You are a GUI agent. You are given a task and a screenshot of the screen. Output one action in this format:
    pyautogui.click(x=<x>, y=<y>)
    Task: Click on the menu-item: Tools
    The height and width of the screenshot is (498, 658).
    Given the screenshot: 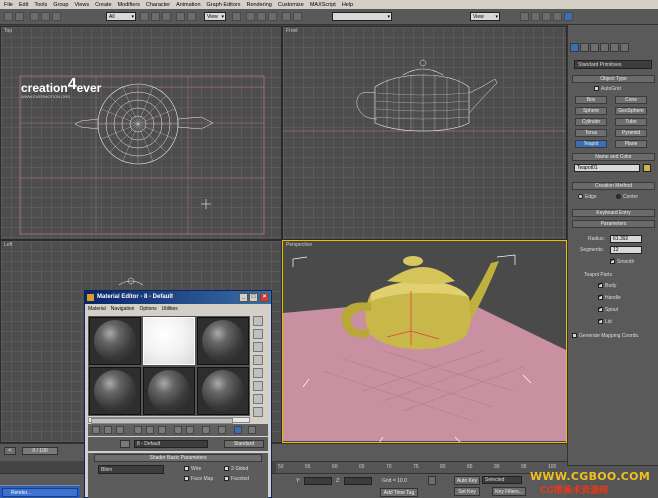 What is the action you would take?
    pyautogui.click(x=40, y=5)
    